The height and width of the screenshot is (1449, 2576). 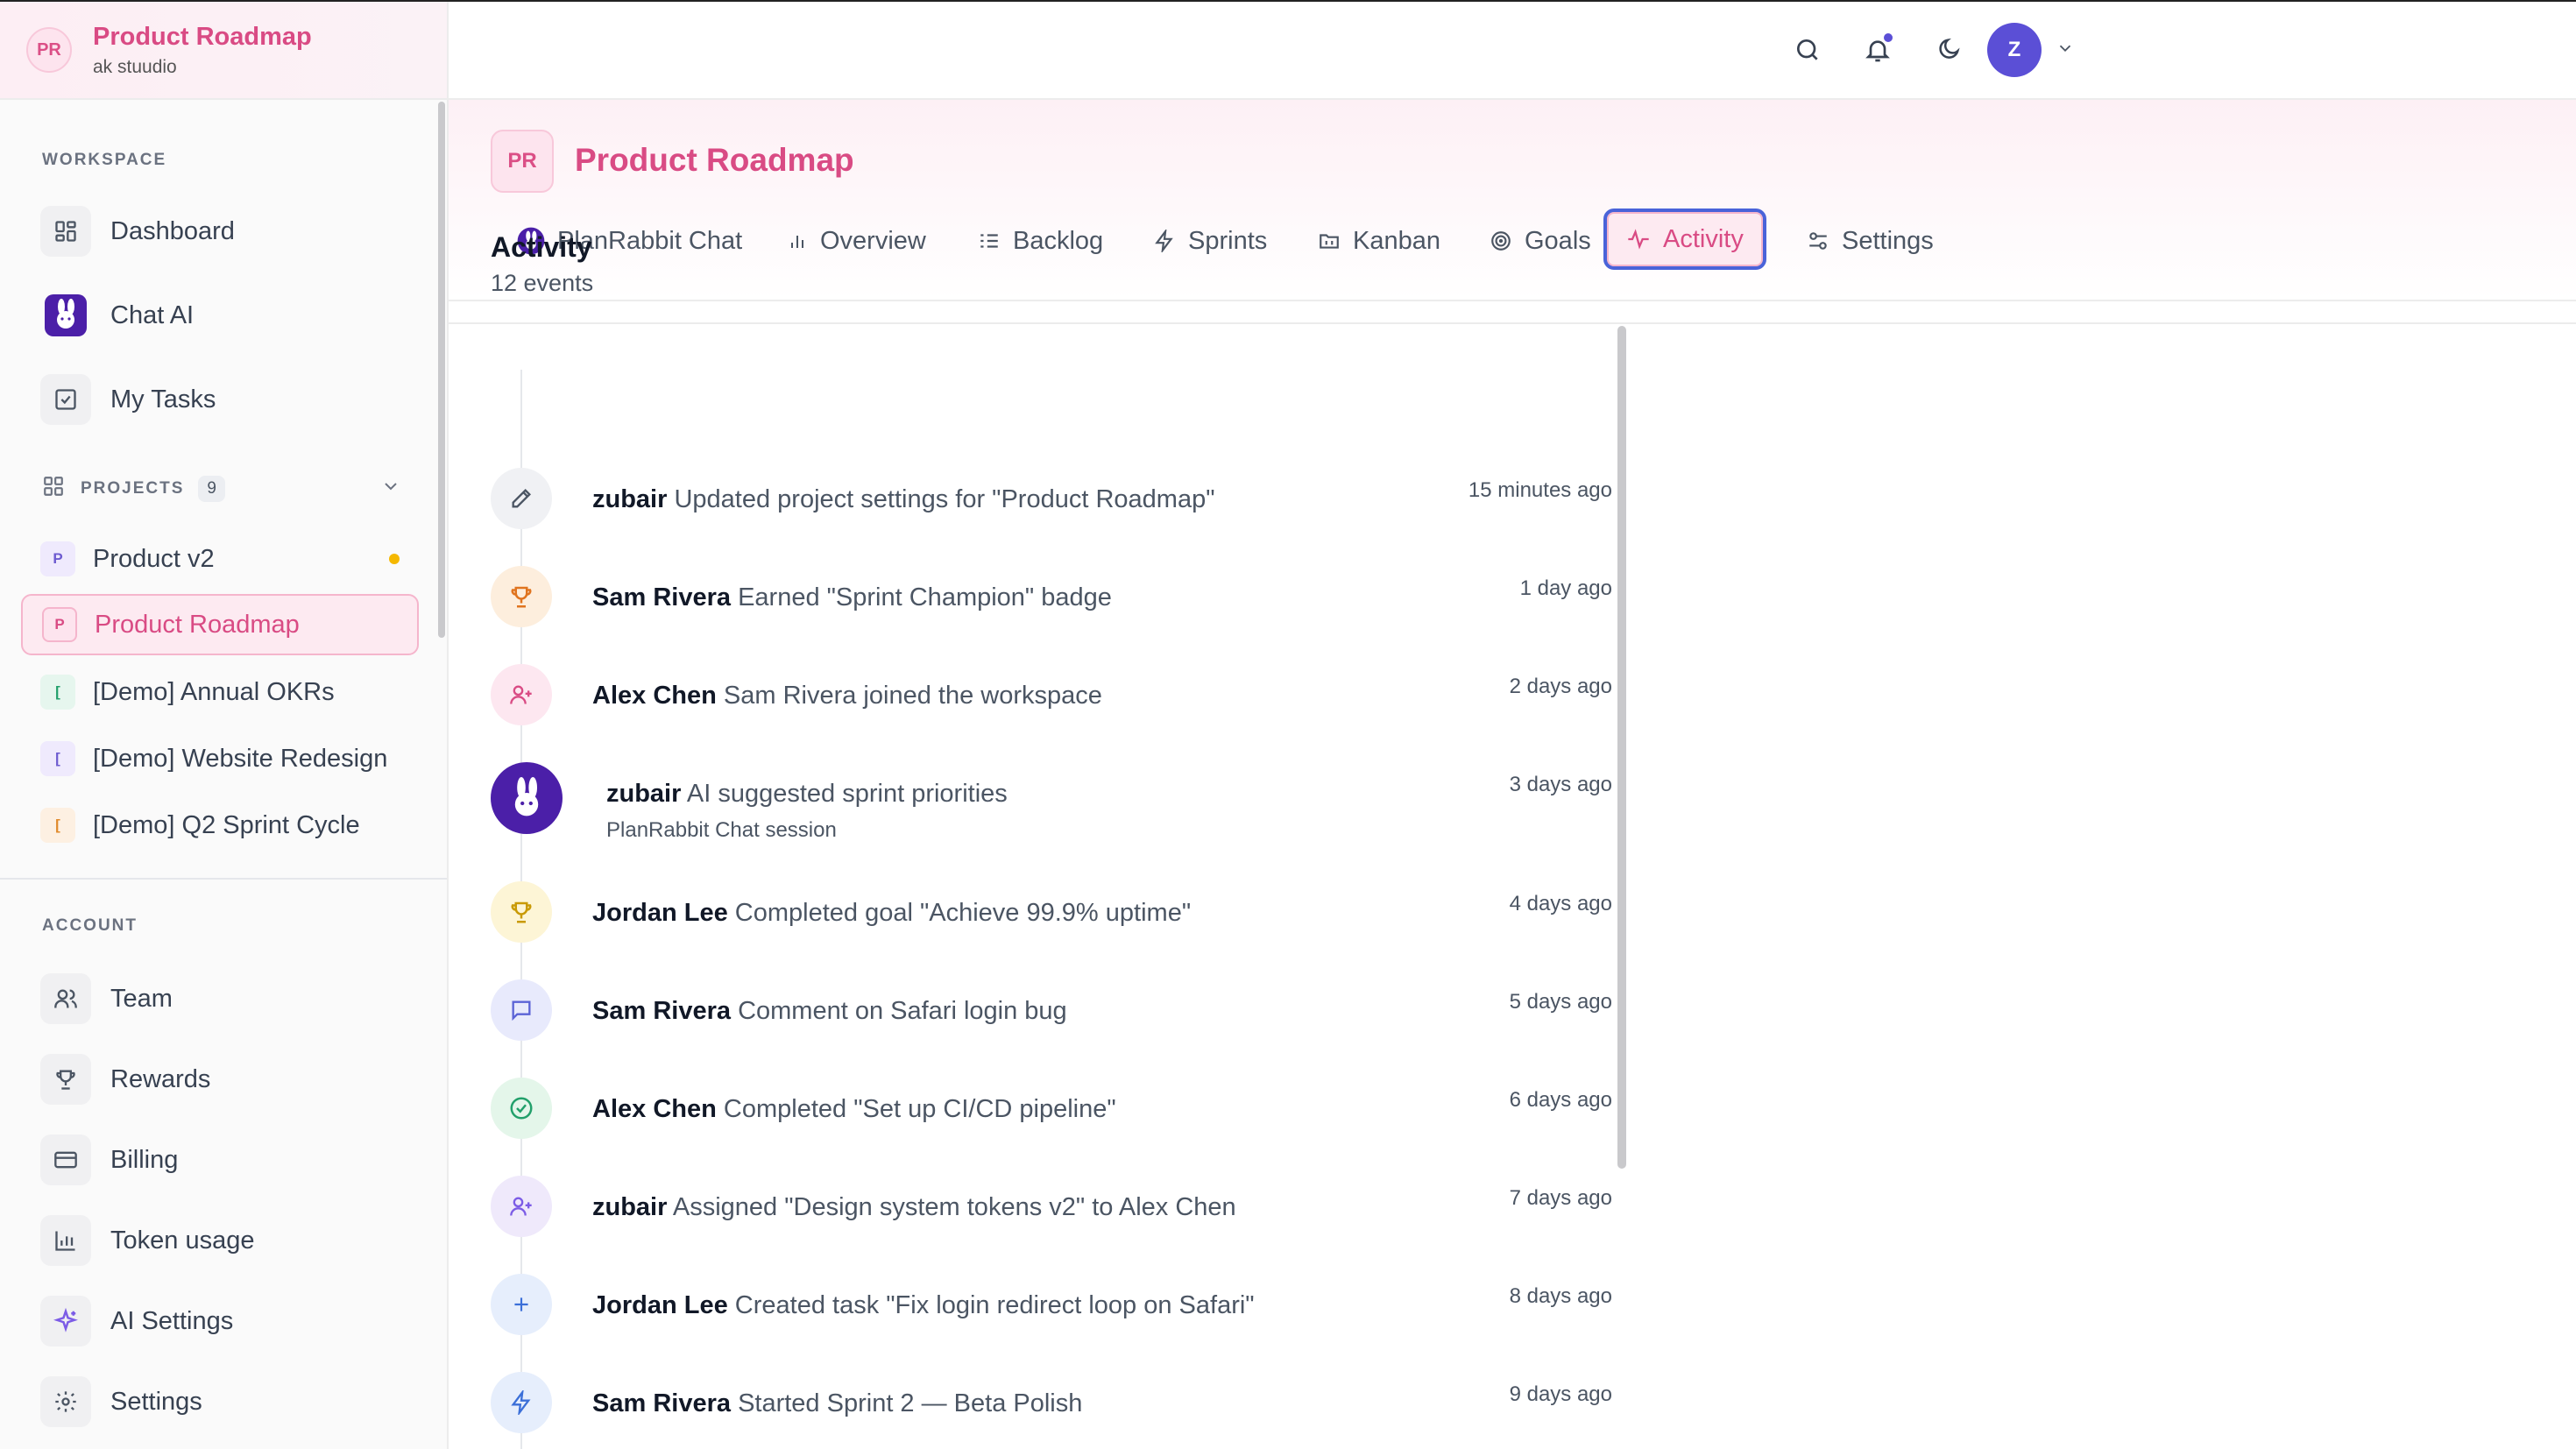 What do you see at coordinates (1638, 240) in the screenshot?
I see `activity-icon` at bounding box center [1638, 240].